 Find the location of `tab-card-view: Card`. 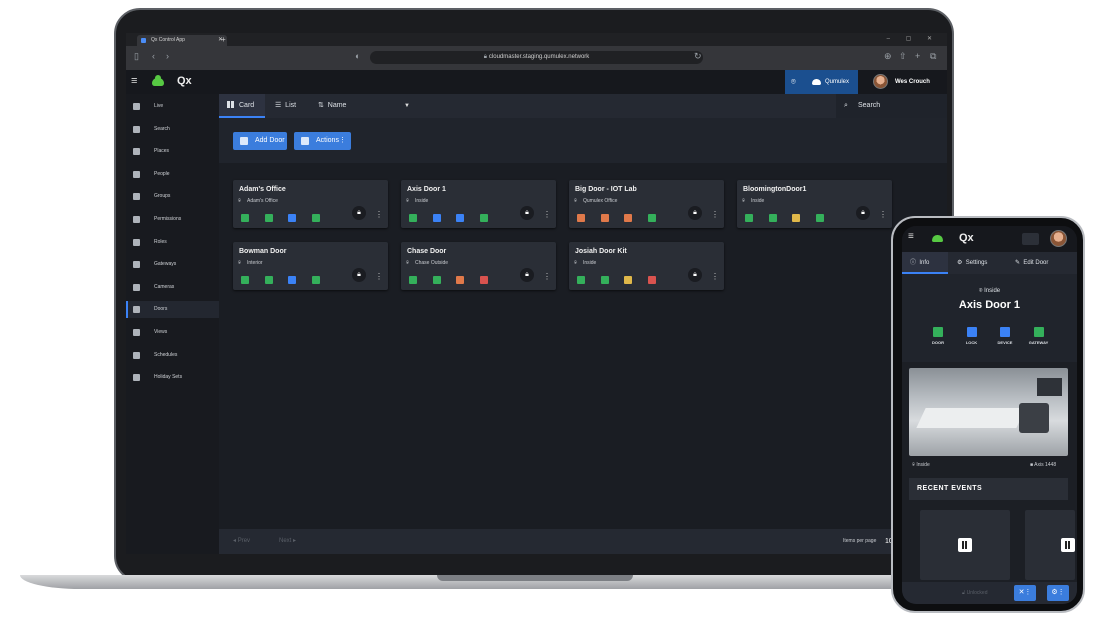

tab-card-view: Card is located at coordinates (242, 106).